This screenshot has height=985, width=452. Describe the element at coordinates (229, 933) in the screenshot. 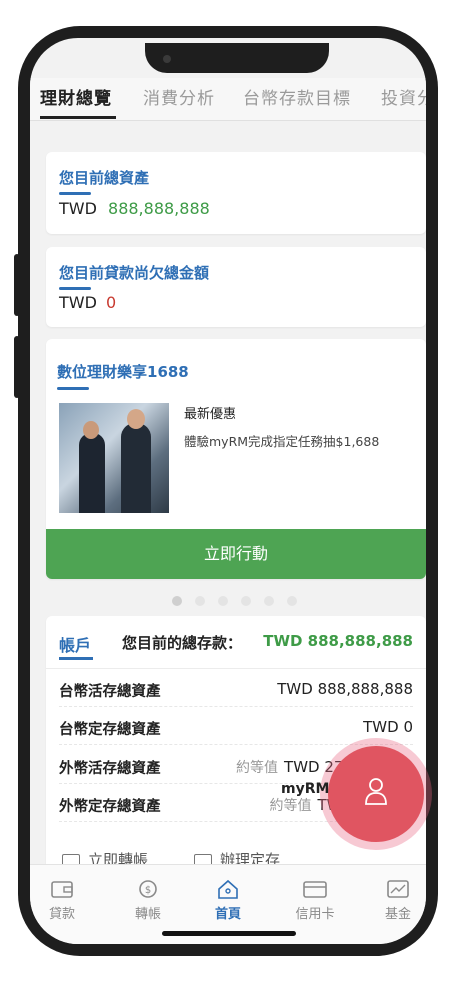

I see `home-indicator` at that location.